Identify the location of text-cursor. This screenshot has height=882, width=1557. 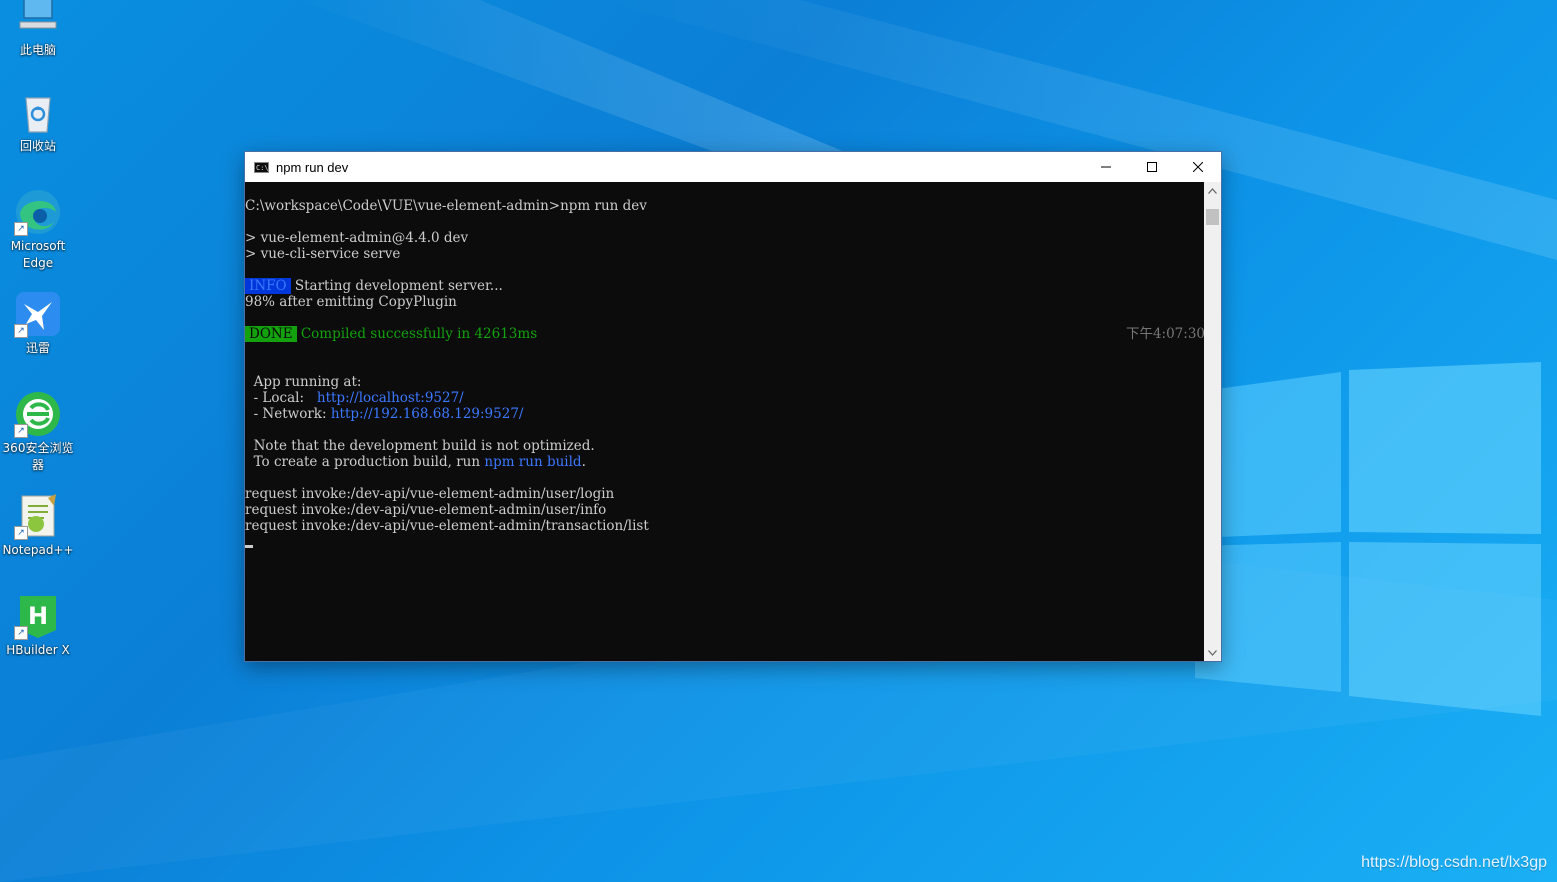
(249, 546).